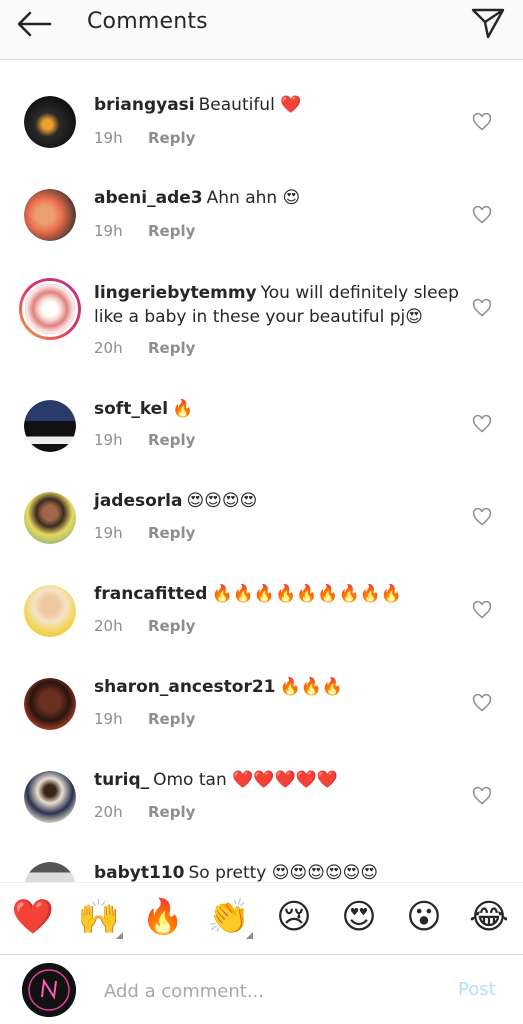  What do you see at coordinates (121, 780) in the screenshot?
I see `comment-username: turiq_` at bounding box center [121, 780].